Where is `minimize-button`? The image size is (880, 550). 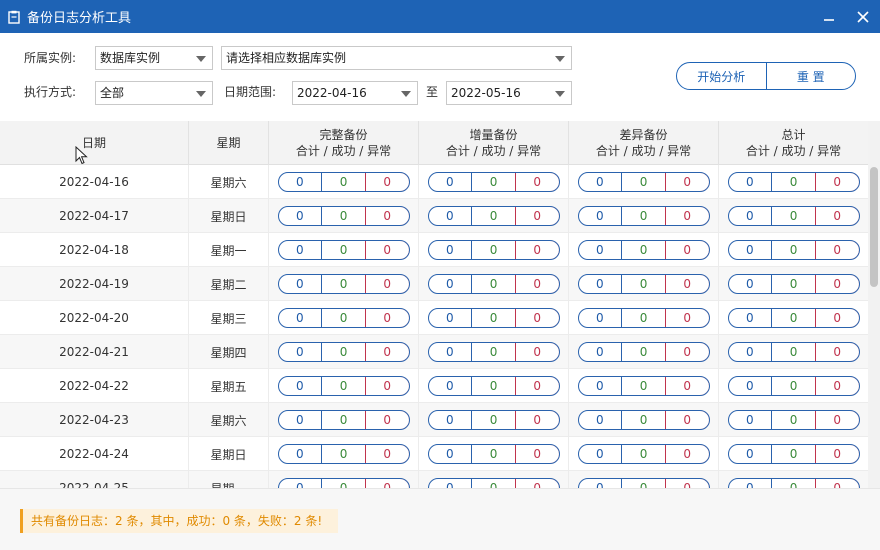
minimize-button is located at coordinates (829, 16).